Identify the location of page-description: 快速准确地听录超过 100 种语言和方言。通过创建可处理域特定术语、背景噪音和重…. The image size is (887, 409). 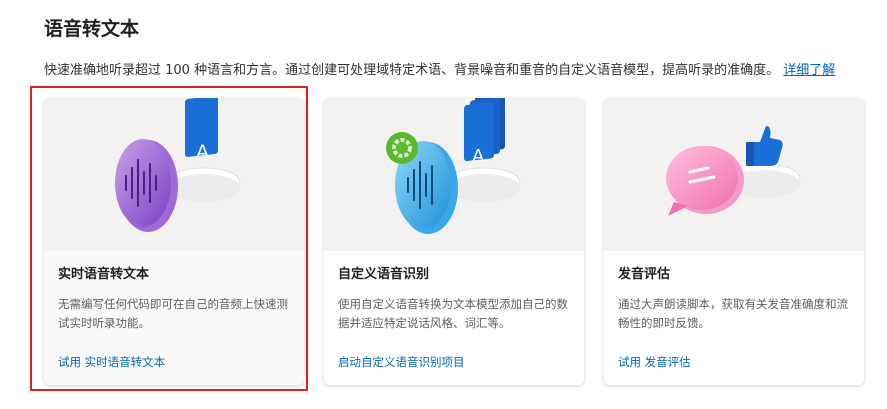
(465, 68).